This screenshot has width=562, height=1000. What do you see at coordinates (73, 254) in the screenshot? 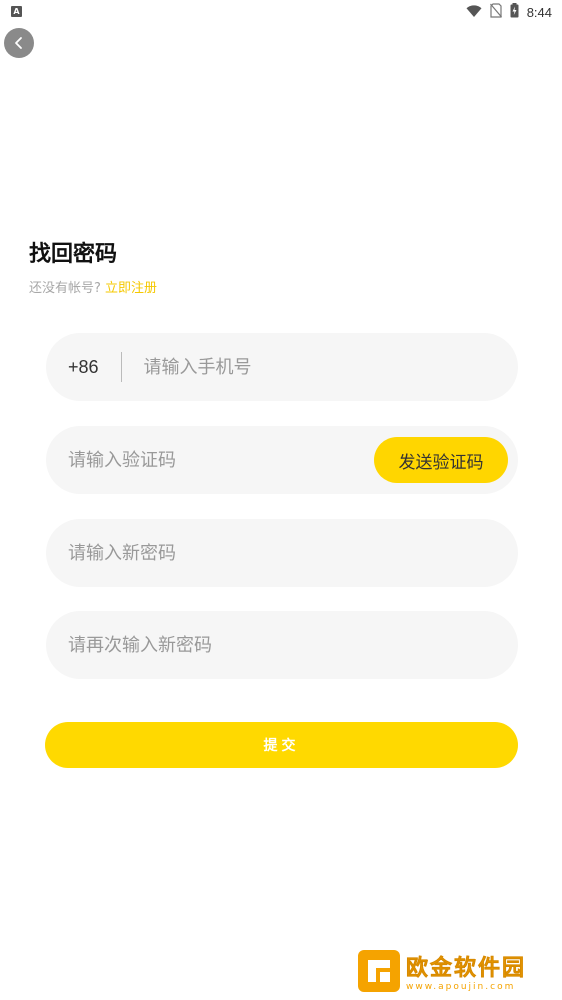
I see `page-title: 找回密码` at bounding box center [73, 254].